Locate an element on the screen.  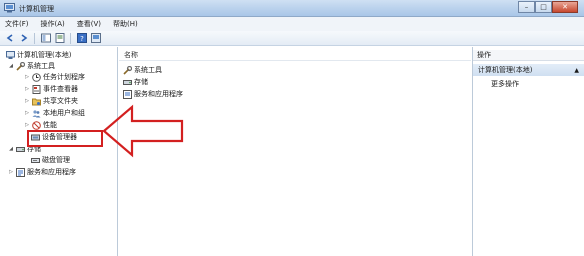
tree-item-system-tools: ◢ 系统工具 is located at coordinates (31, 66).